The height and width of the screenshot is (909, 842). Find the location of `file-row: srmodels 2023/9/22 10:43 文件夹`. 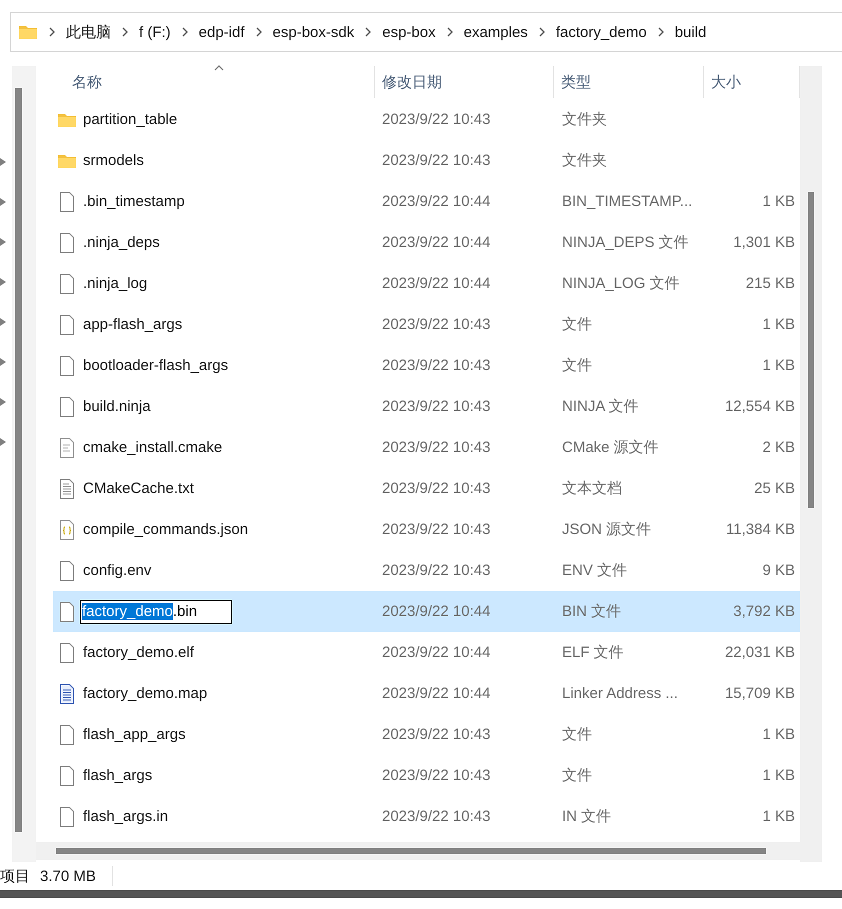

file-row: srmodels 2023/9/22 10:43 文件夹 is located at coordinates (426, 160).